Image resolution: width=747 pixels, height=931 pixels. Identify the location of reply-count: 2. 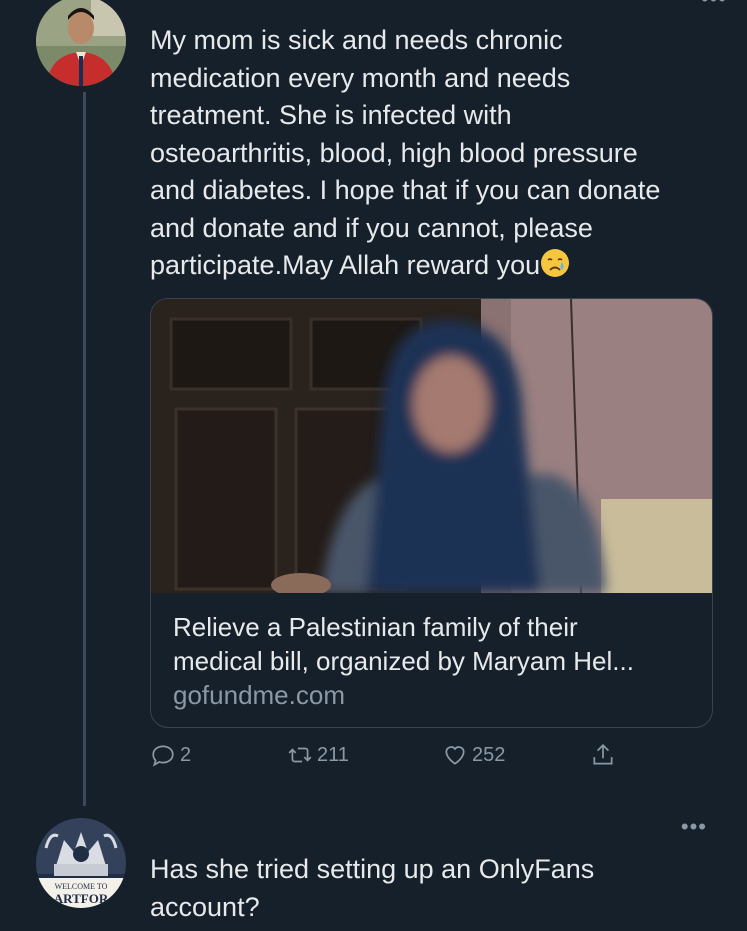
(186, 754).